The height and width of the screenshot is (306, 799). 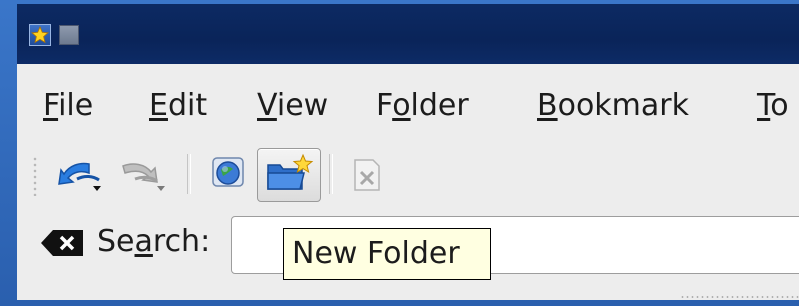 I want to click on globe-button, so click(x=227, y=174).